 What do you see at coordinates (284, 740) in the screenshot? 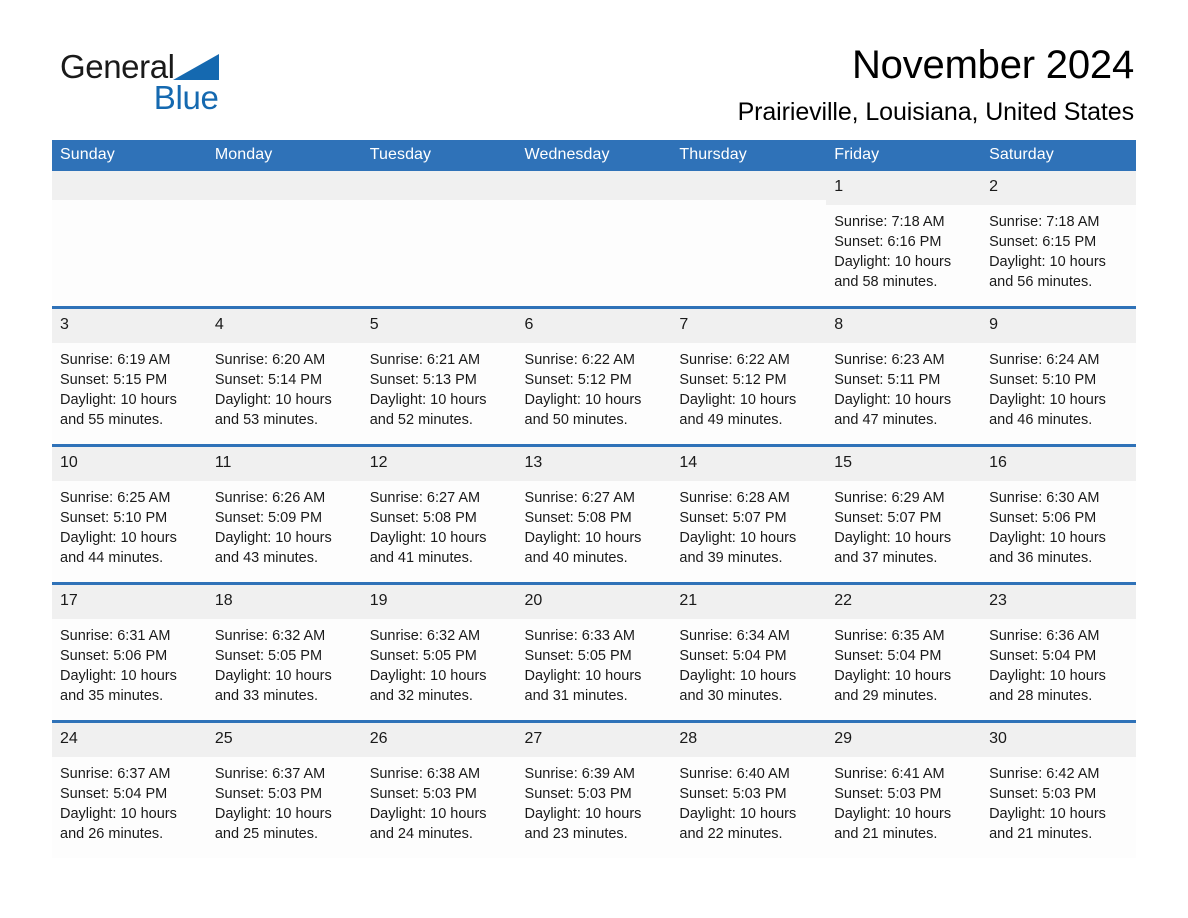
I see `day-number: 25` at bounding box center [284, 740].